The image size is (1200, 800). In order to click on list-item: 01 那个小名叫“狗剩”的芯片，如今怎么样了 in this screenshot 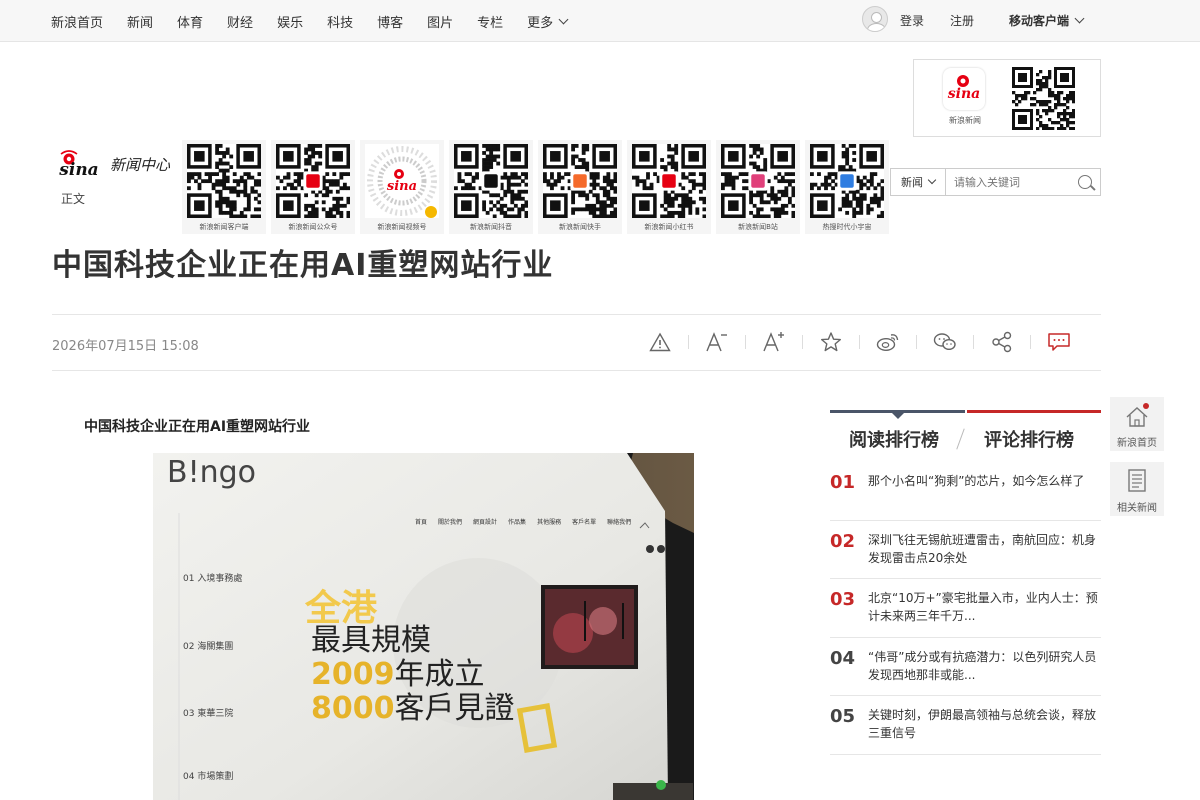, I will do `click(965, 491)`.